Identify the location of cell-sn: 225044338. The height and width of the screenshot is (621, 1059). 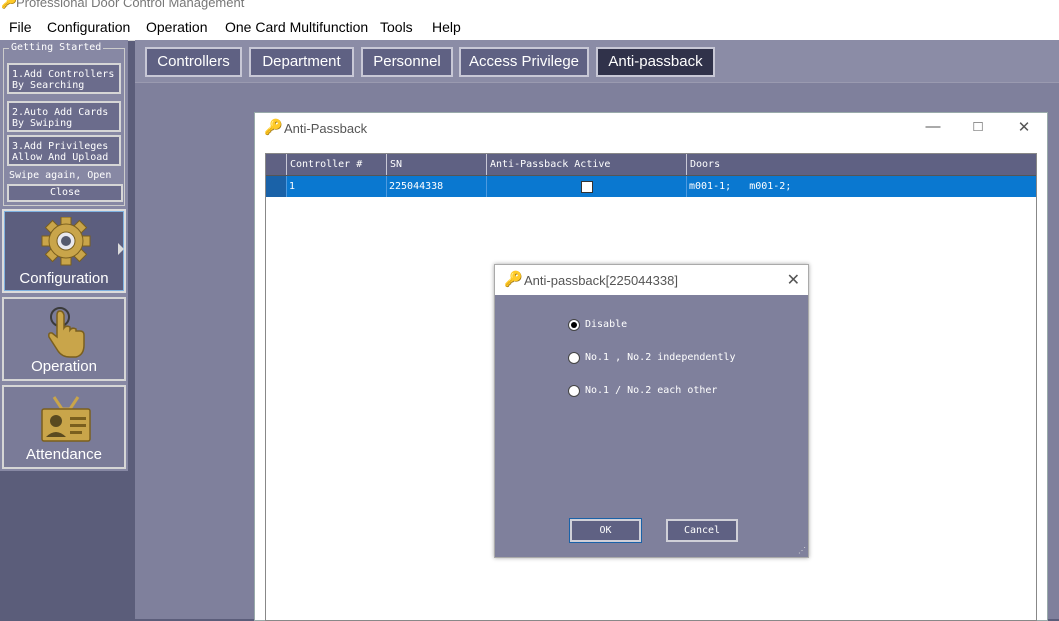
(436, 186).